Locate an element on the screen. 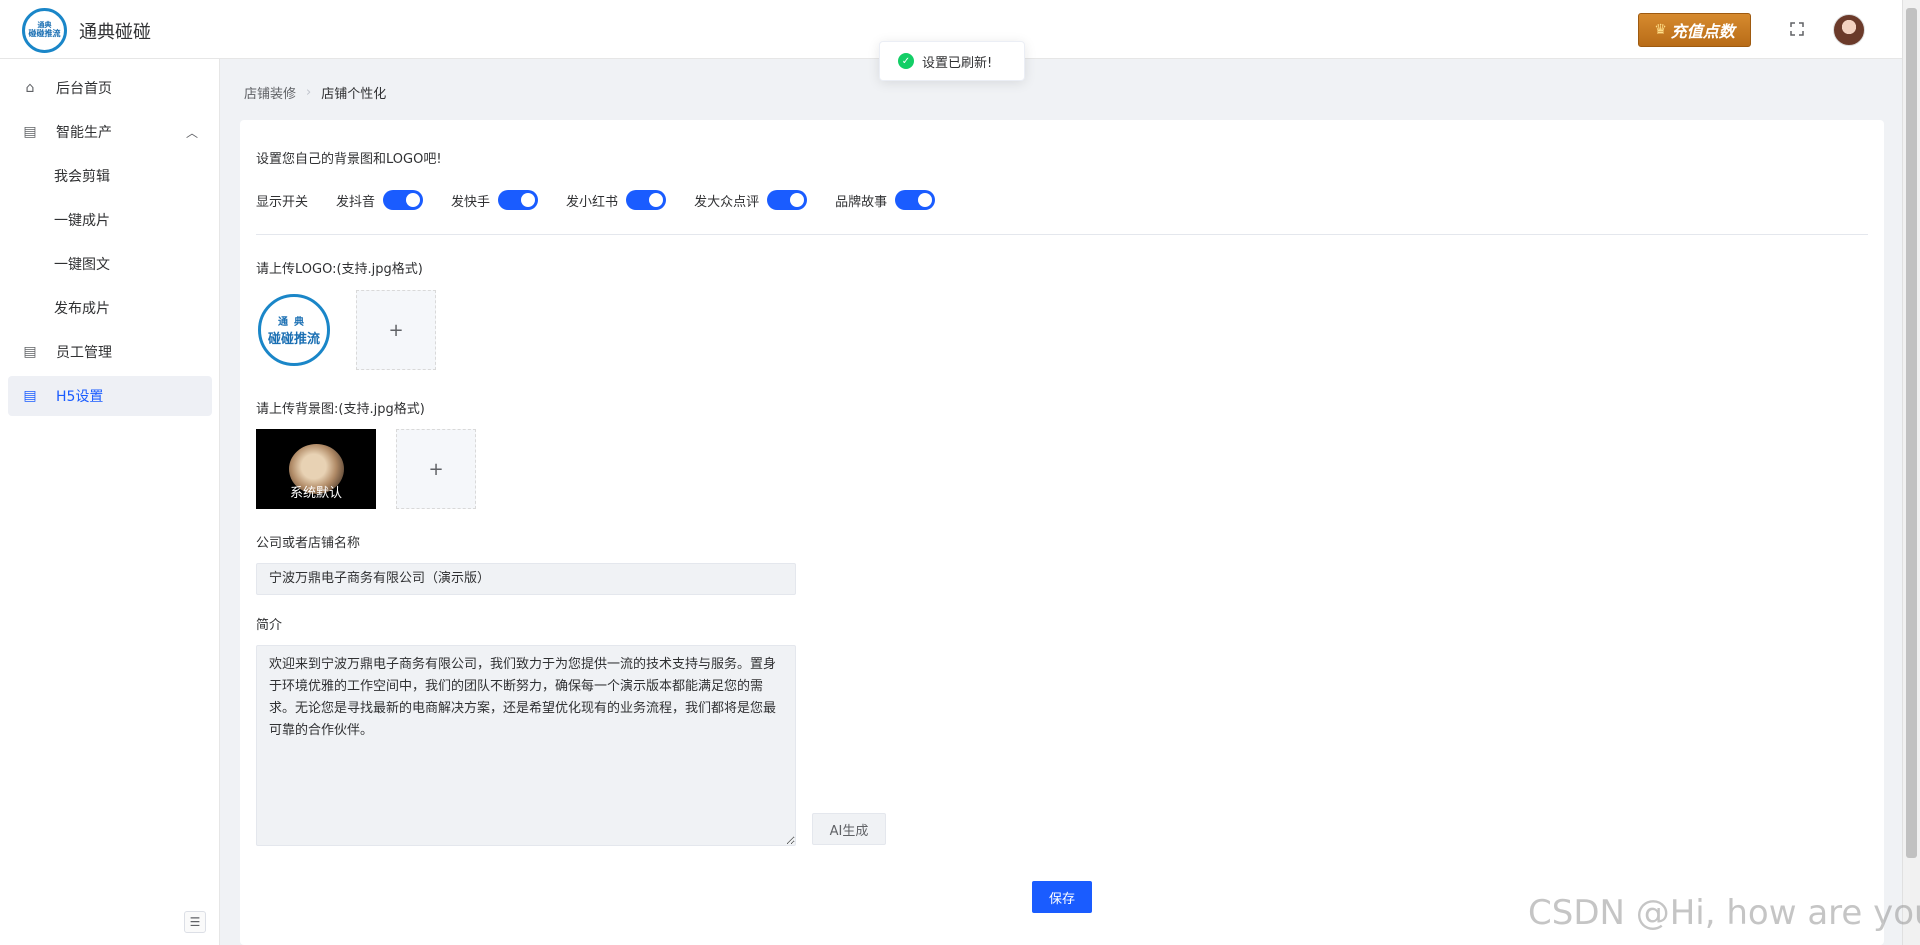 The image size is (1920, 945). sidebar-item-label: 我会剪辑 is located at coordinates (82, 177).